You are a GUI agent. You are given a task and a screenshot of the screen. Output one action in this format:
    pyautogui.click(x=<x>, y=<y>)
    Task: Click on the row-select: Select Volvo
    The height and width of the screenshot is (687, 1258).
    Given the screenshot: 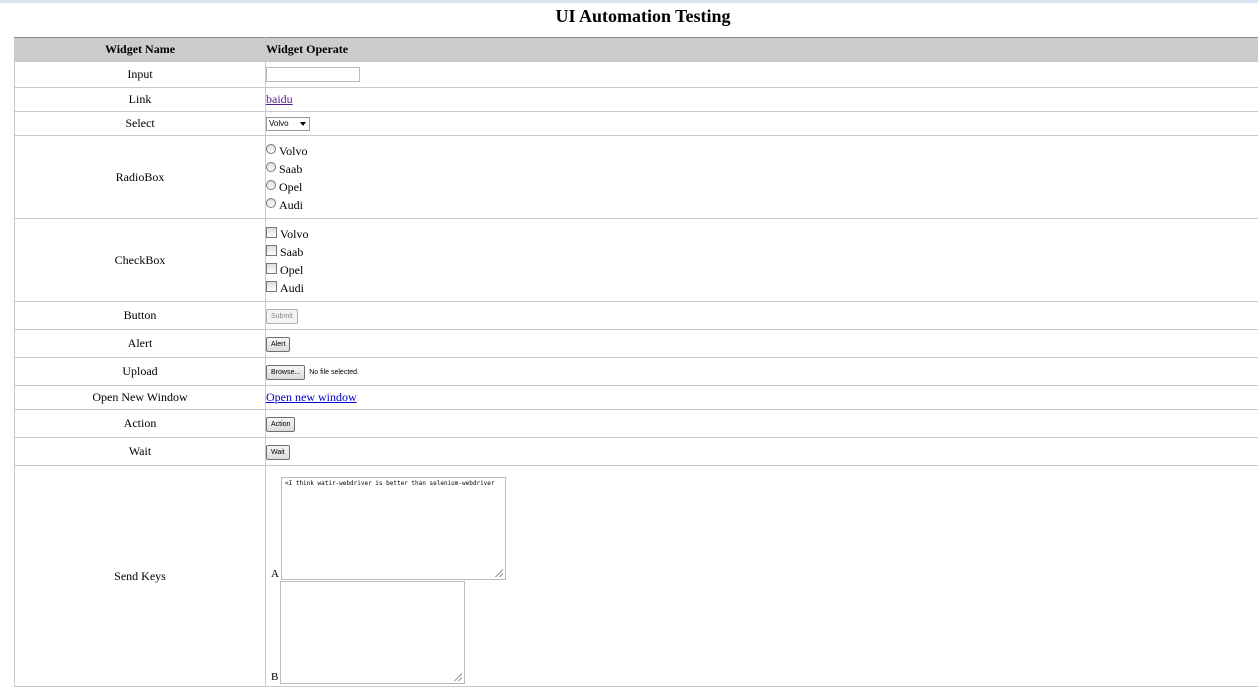 What is the action you would take?
    pyautogui.click(x=636, y=124)
    